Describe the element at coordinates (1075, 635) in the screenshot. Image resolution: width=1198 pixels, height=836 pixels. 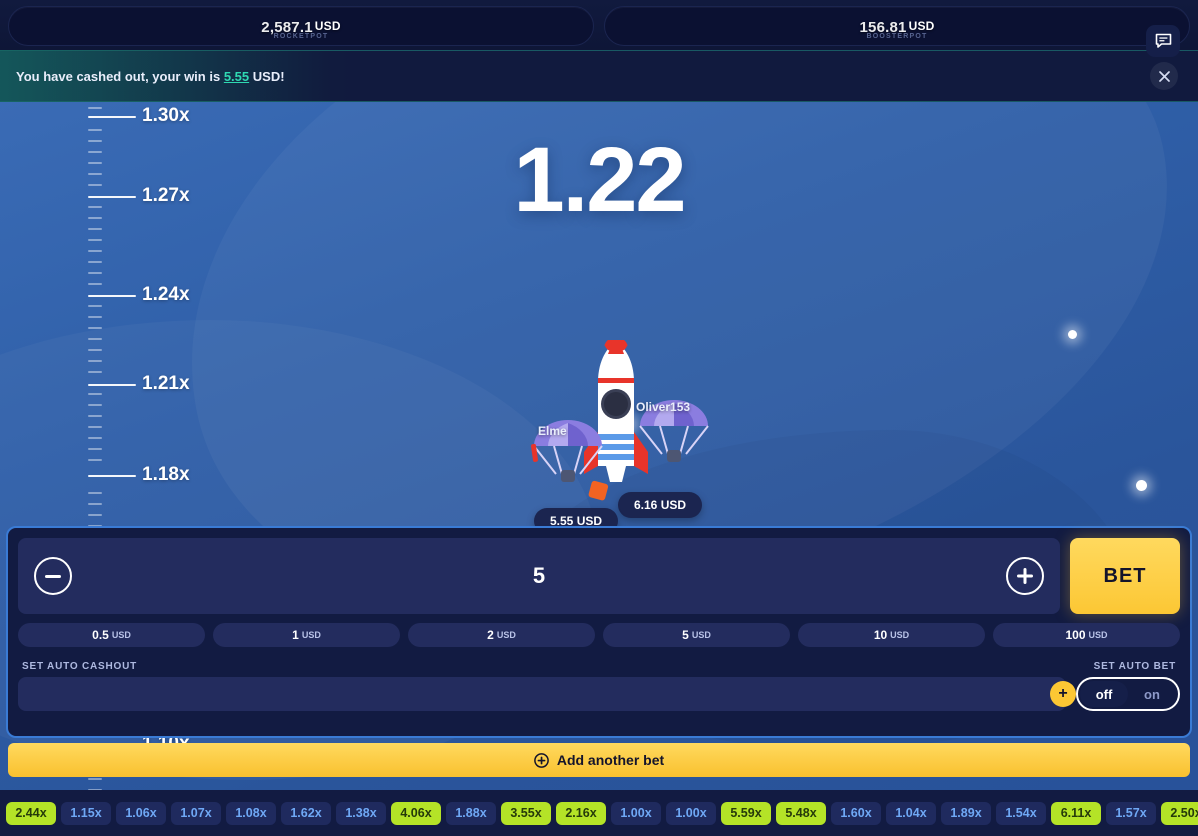
I see `quick-amount-value: 100` at that location.